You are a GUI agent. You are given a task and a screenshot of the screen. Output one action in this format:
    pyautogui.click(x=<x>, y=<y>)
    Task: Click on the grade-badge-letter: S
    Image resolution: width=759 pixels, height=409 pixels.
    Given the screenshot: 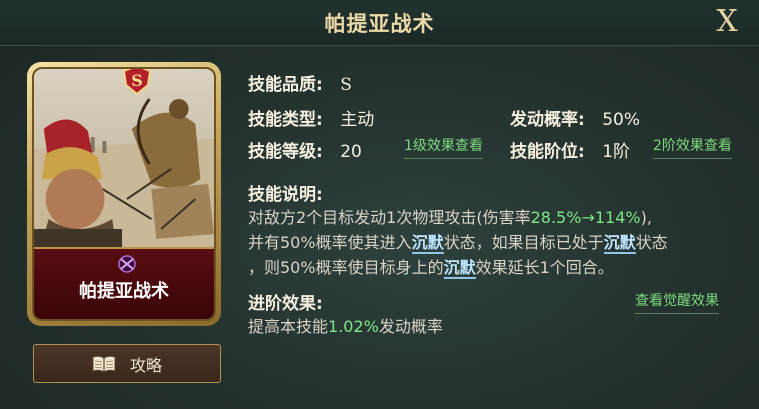 What is the action you would take?
    pyautogui.click(x=137, y=80)
    